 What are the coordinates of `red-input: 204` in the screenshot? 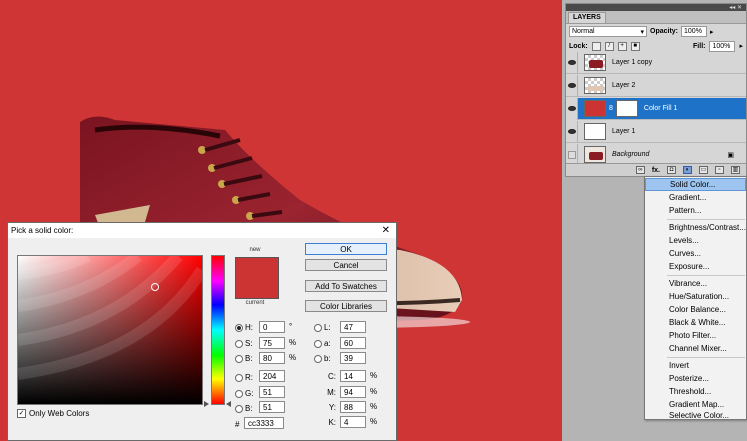 It's located at (272, 376).